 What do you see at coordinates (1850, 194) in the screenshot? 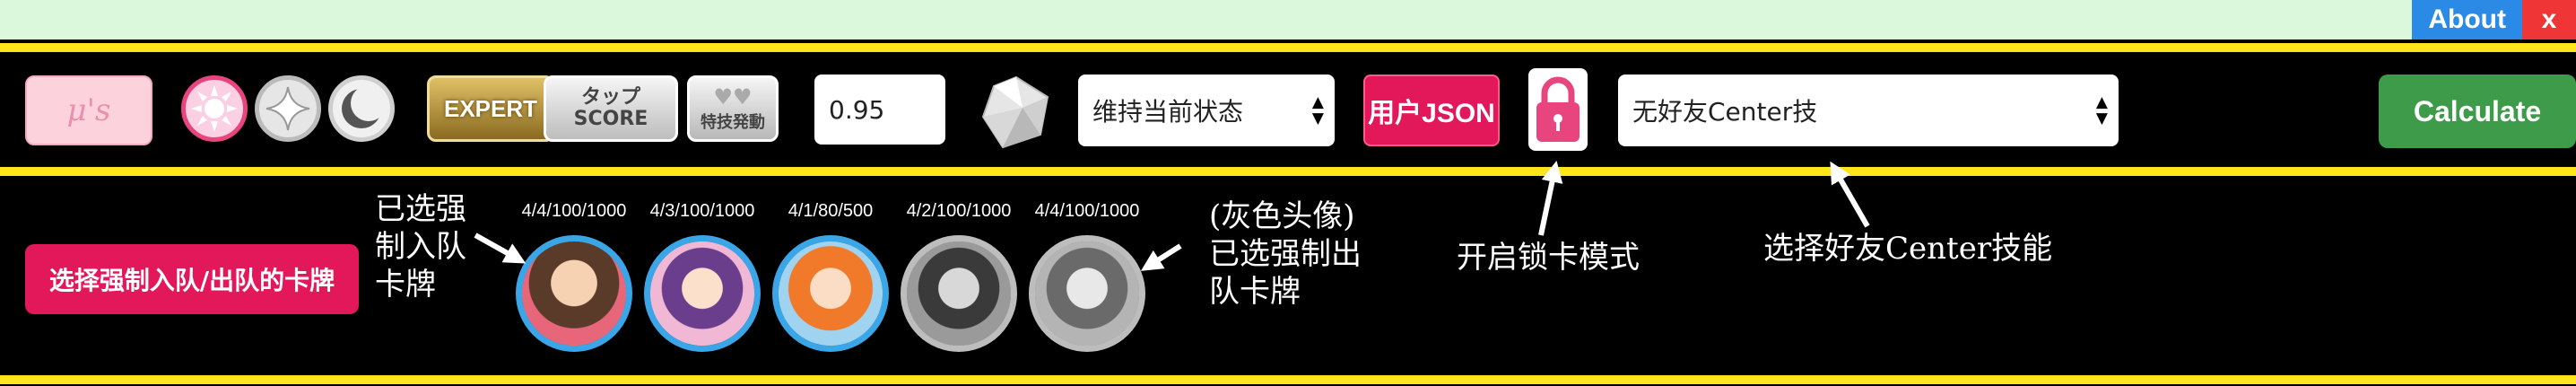
I see `arrow-friend-center` at bounding box center [1850, 194].